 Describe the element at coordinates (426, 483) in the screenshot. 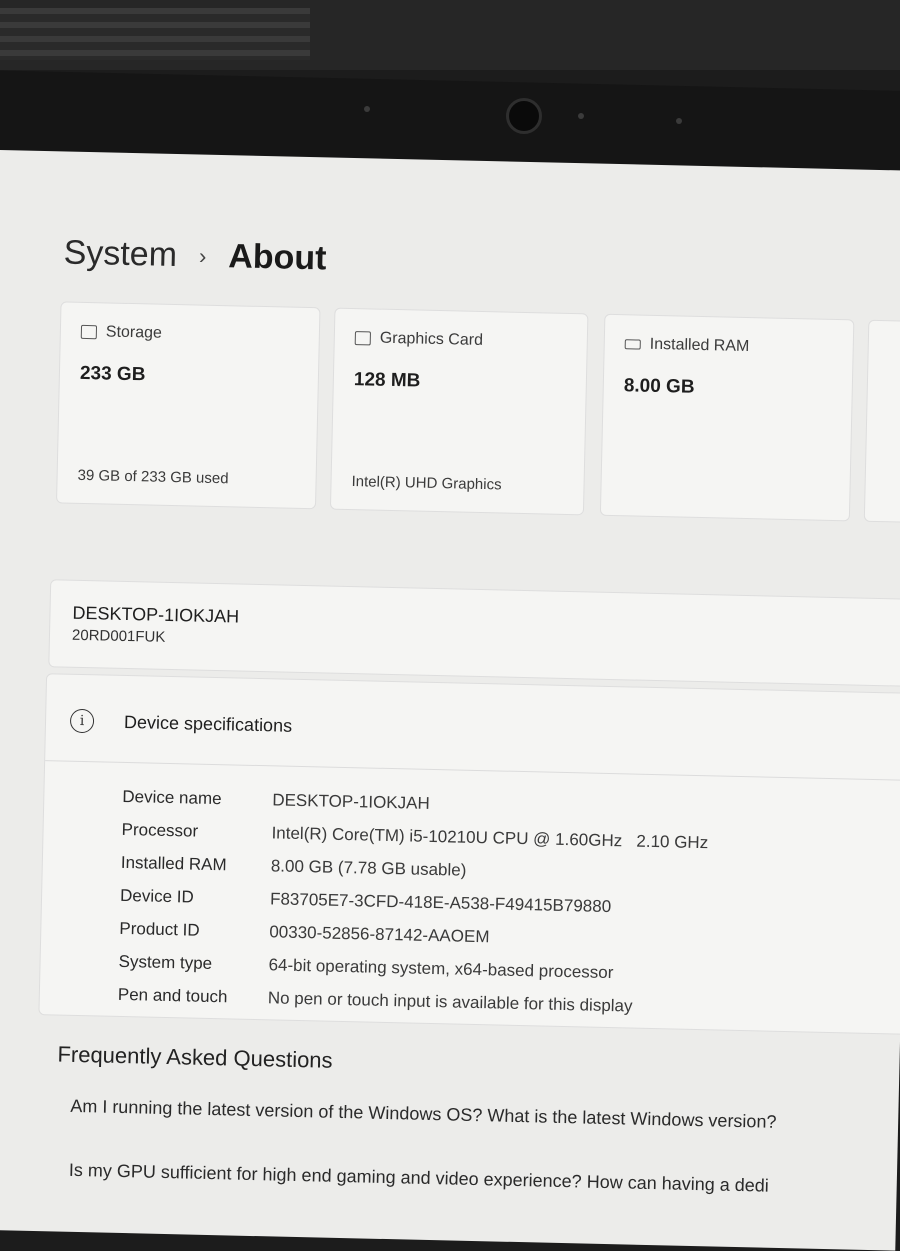

I see `graphics-name: Intel(R) UHD Graphics` at that location.